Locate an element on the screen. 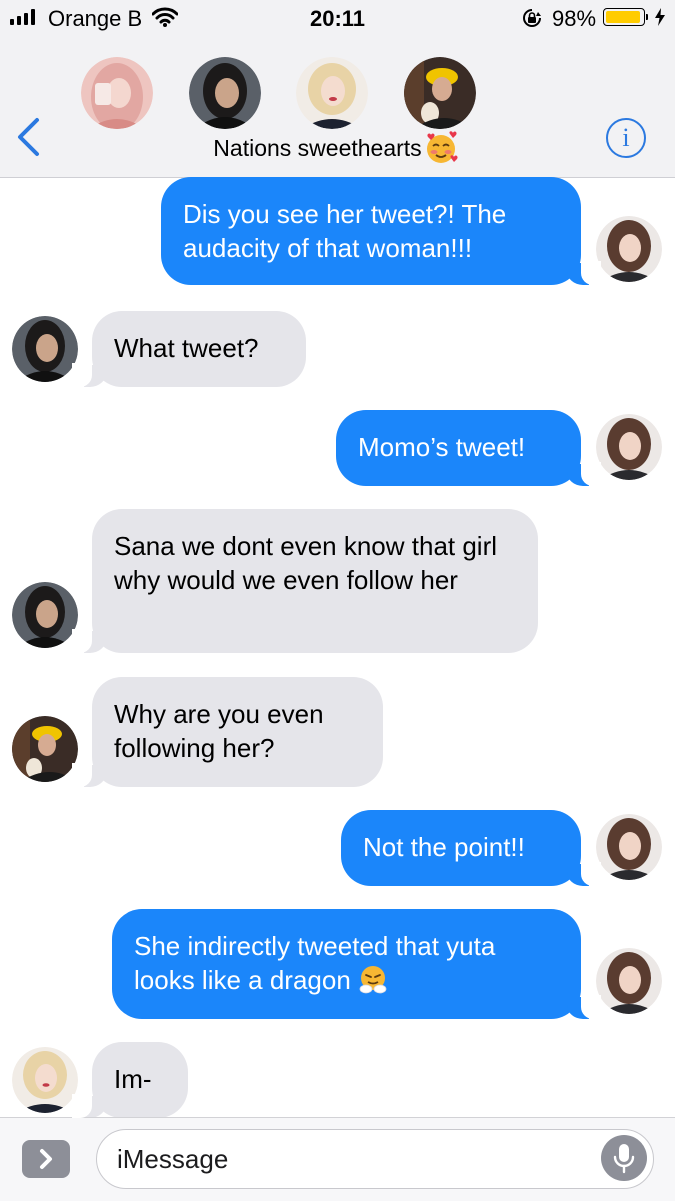 This screenshot has height=1201, width=675. smiling-face-with-hearts-icon is located at coordinates (442, 147).